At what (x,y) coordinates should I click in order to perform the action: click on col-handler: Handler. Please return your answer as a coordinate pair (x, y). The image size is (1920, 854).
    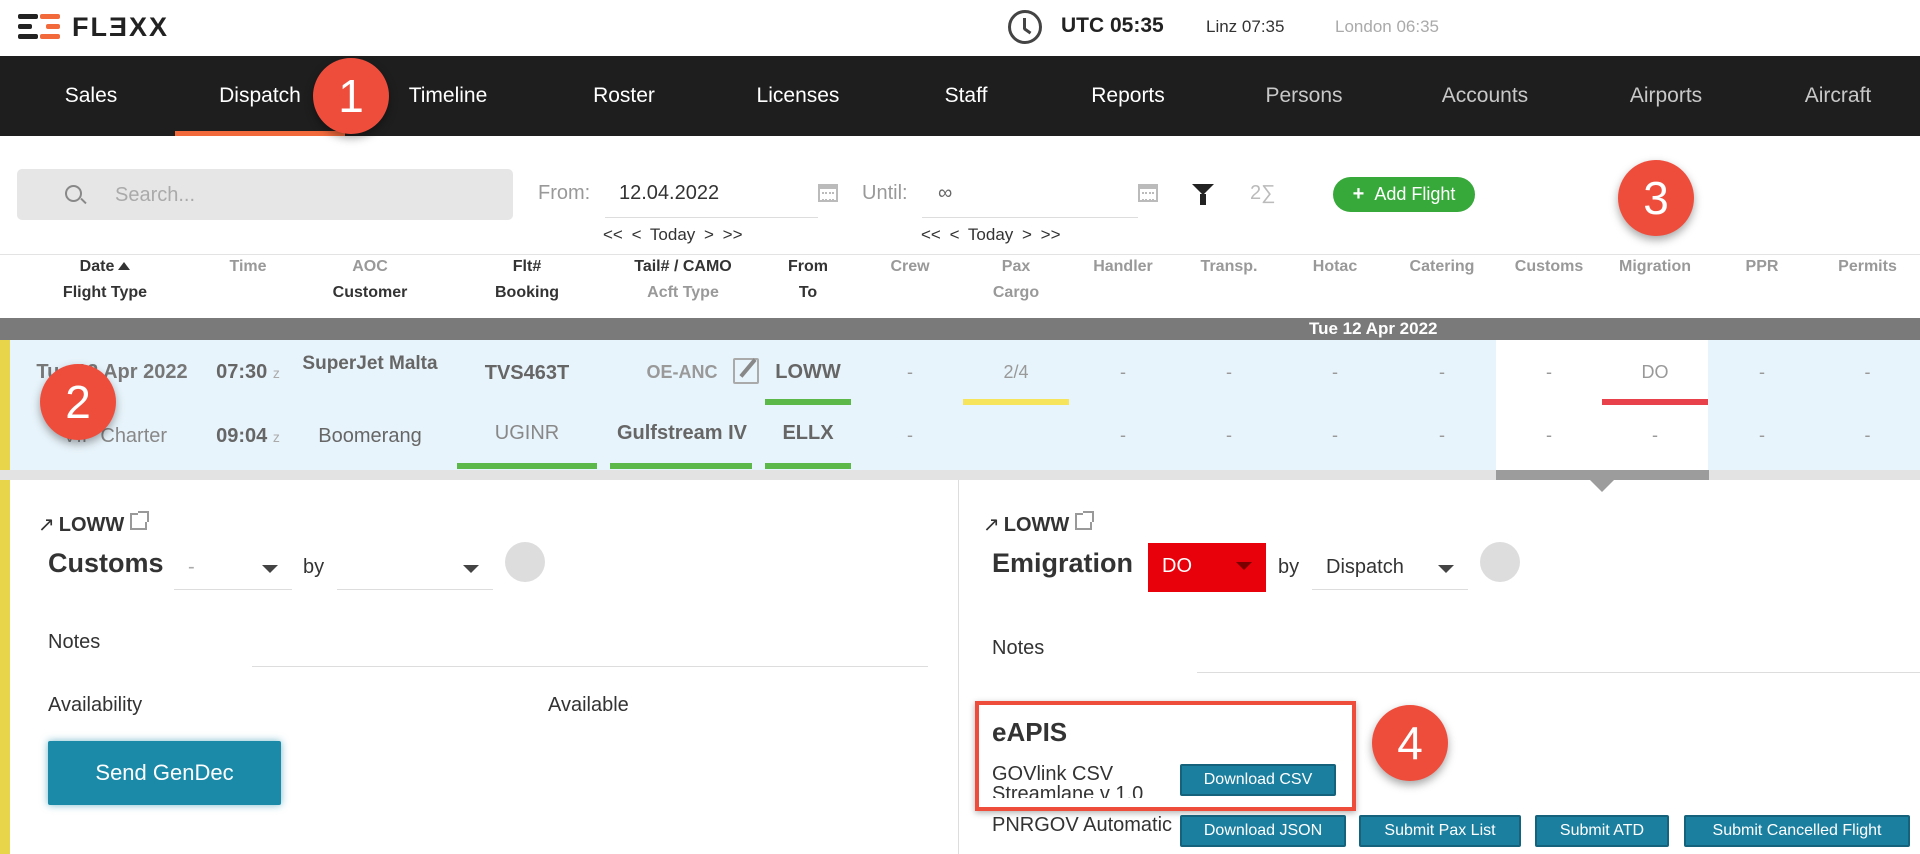
    Looking at the image, I should click on (1123, 267).